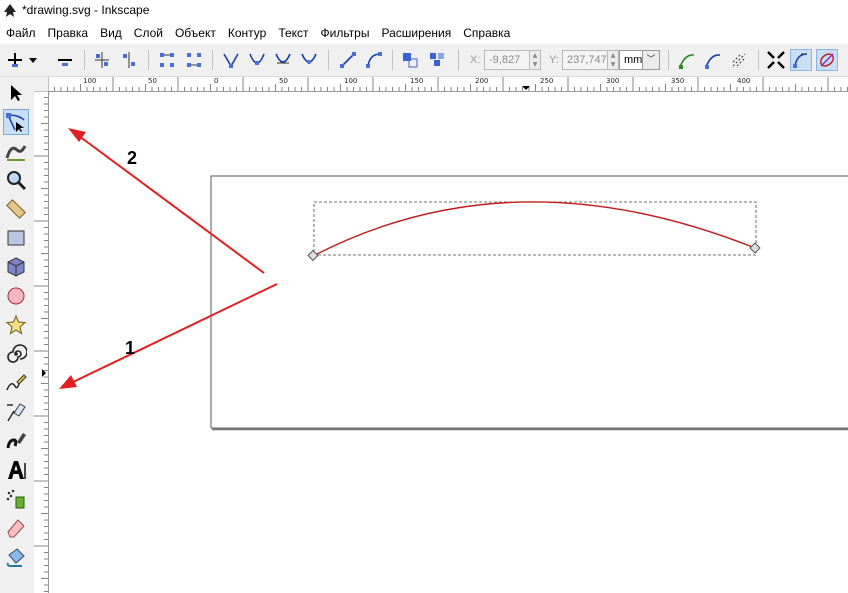 This screenshot has width=848, height=593. I want to click on rectangle-icon, so click(16, 238).